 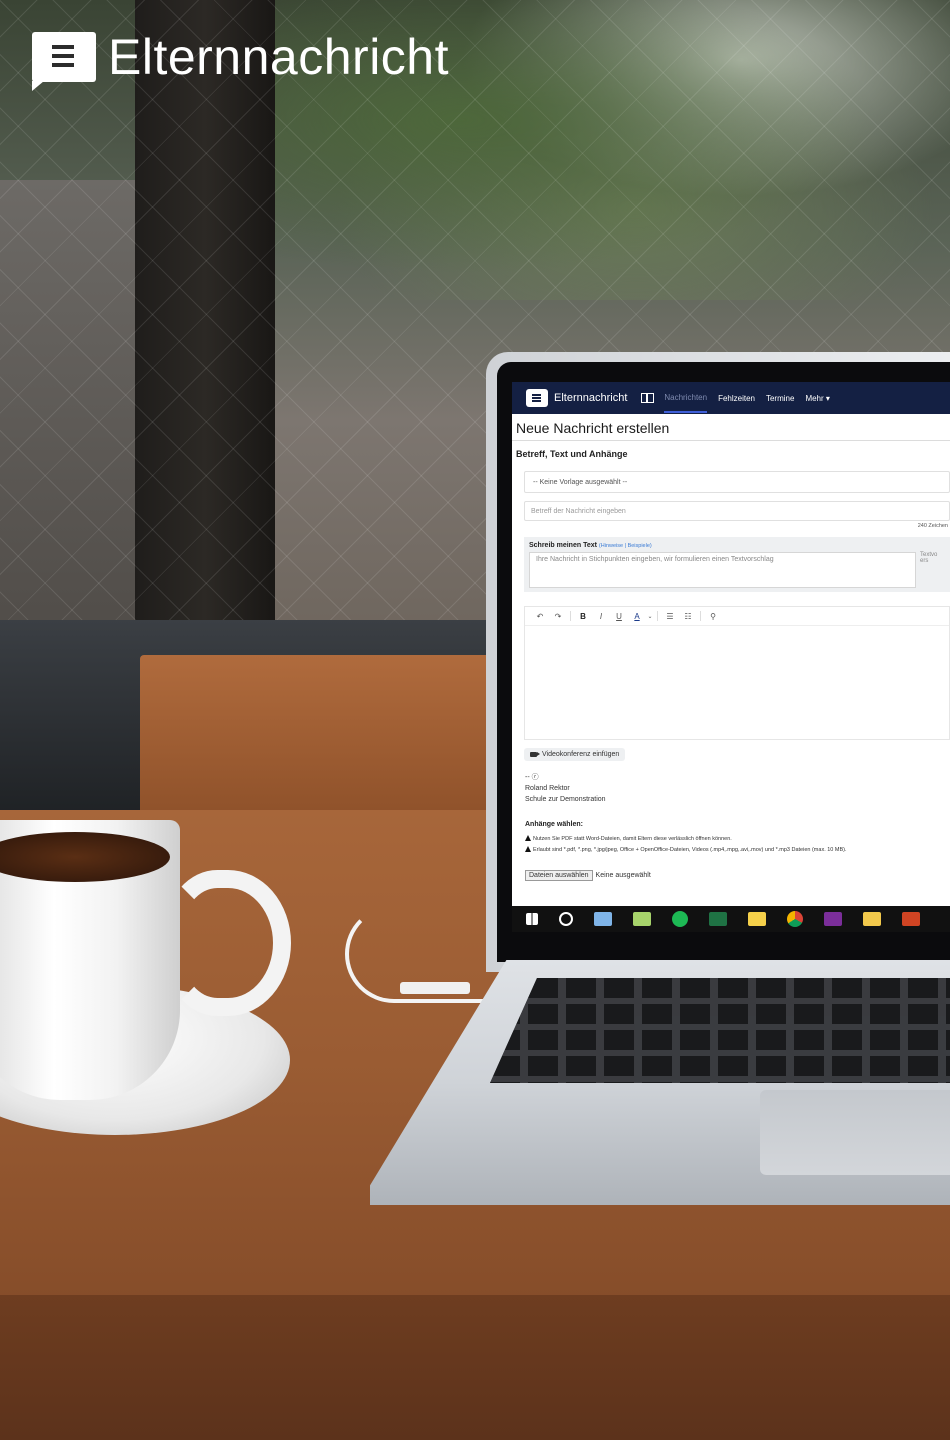 What do you see at coordinates (619, 616) in the screenshot?
I see `underline-icon: U` at bounding box center [619, 616].